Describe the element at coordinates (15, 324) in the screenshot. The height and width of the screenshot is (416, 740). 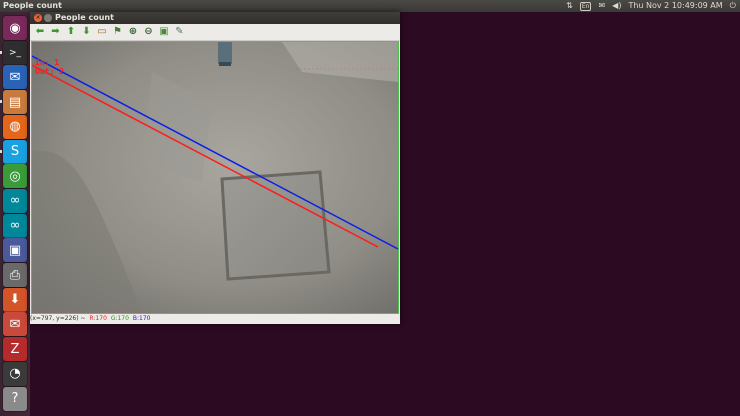
I see `mail-app-icon: ✉` at that location.